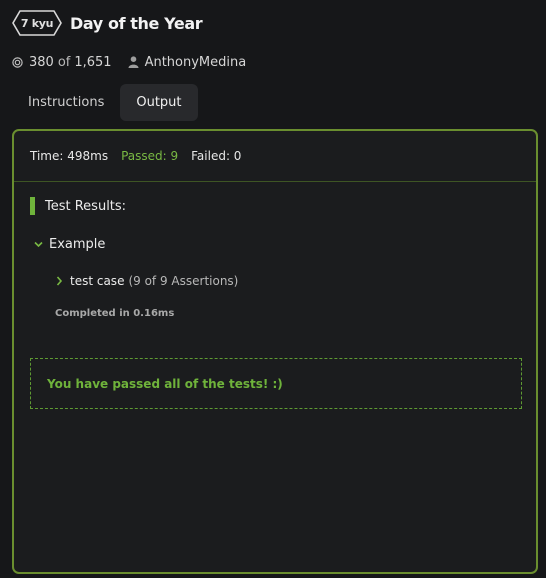 The image size is (546, 578). Describe the element at coordinates (196, 62) in the screenshot. I see `author-link: AnthonyMedina` at that location.